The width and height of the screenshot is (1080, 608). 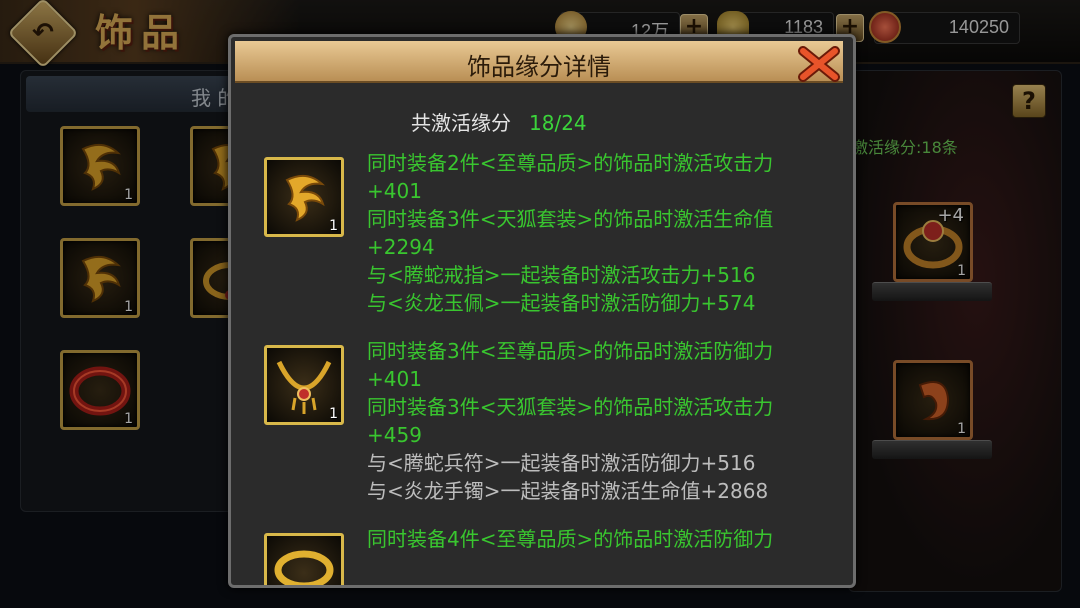 I want to click on close-button, so click(x=819, y=64).